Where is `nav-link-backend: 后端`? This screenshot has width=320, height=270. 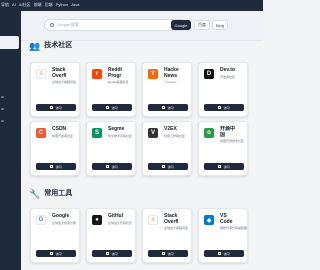 nav-link-backend: 后端 is located at coordinates (49, 5).